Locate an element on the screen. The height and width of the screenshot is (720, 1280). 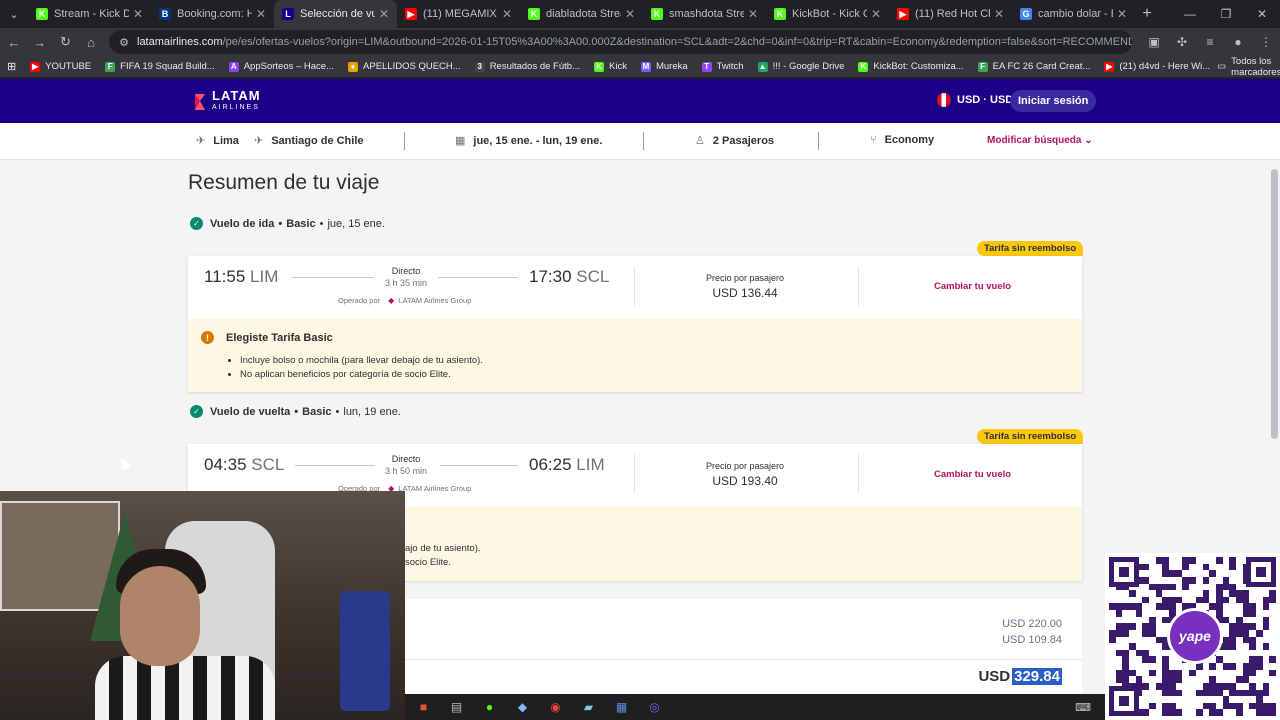
check-icon: ✓ is located at coordinates (196, 411).